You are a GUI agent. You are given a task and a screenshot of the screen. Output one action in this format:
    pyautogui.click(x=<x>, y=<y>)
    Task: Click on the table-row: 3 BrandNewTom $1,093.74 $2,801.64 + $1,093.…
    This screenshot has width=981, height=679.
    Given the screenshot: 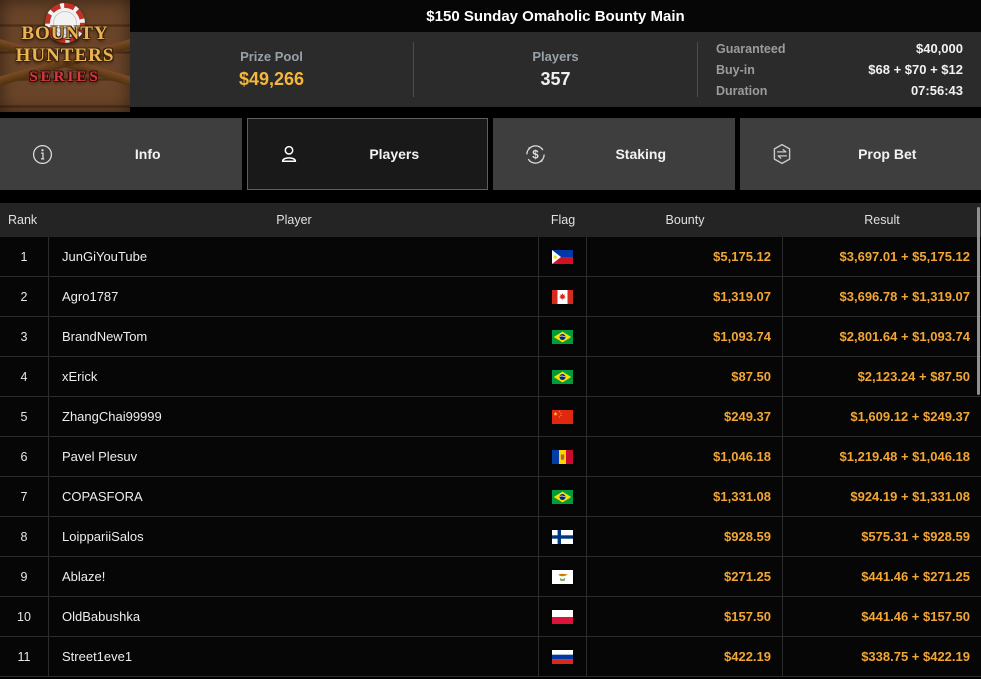 What is the action you would take?
    pyautogui.click(x=490, y=337)
    